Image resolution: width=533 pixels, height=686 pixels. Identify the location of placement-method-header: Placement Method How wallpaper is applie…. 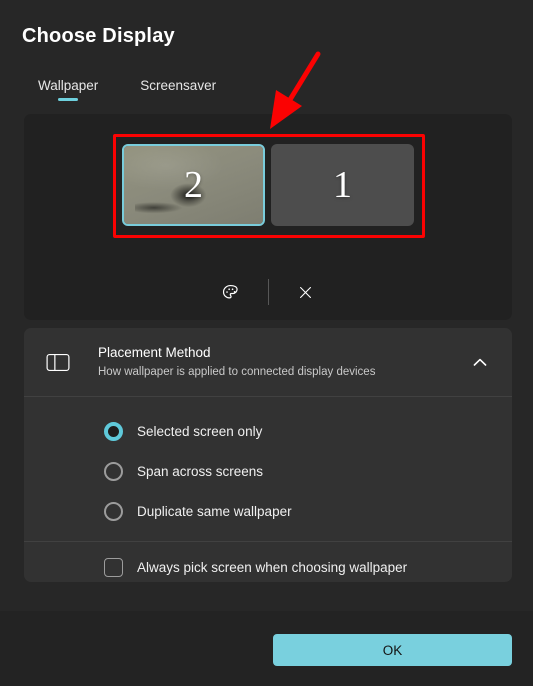
(268, 362).